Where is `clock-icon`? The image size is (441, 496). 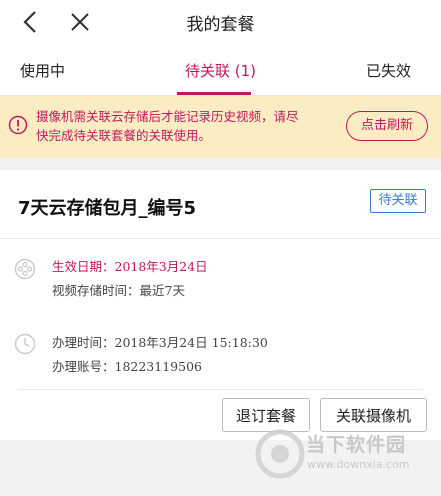 clock-icon is located at coordinates (25, 344).